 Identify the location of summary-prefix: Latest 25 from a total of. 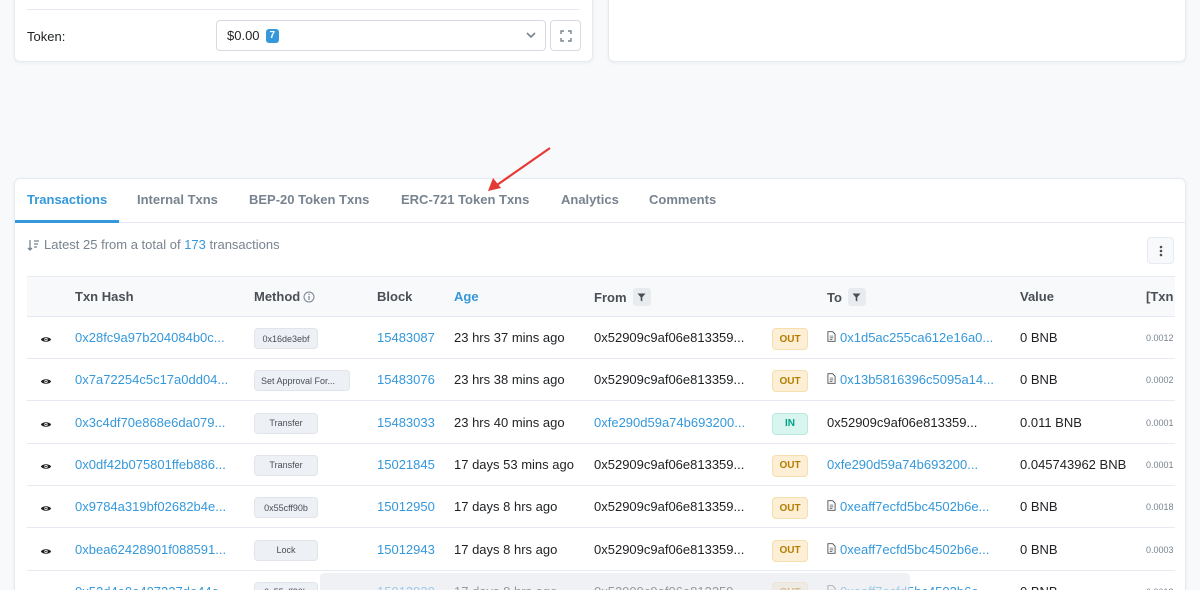
(112, 244).